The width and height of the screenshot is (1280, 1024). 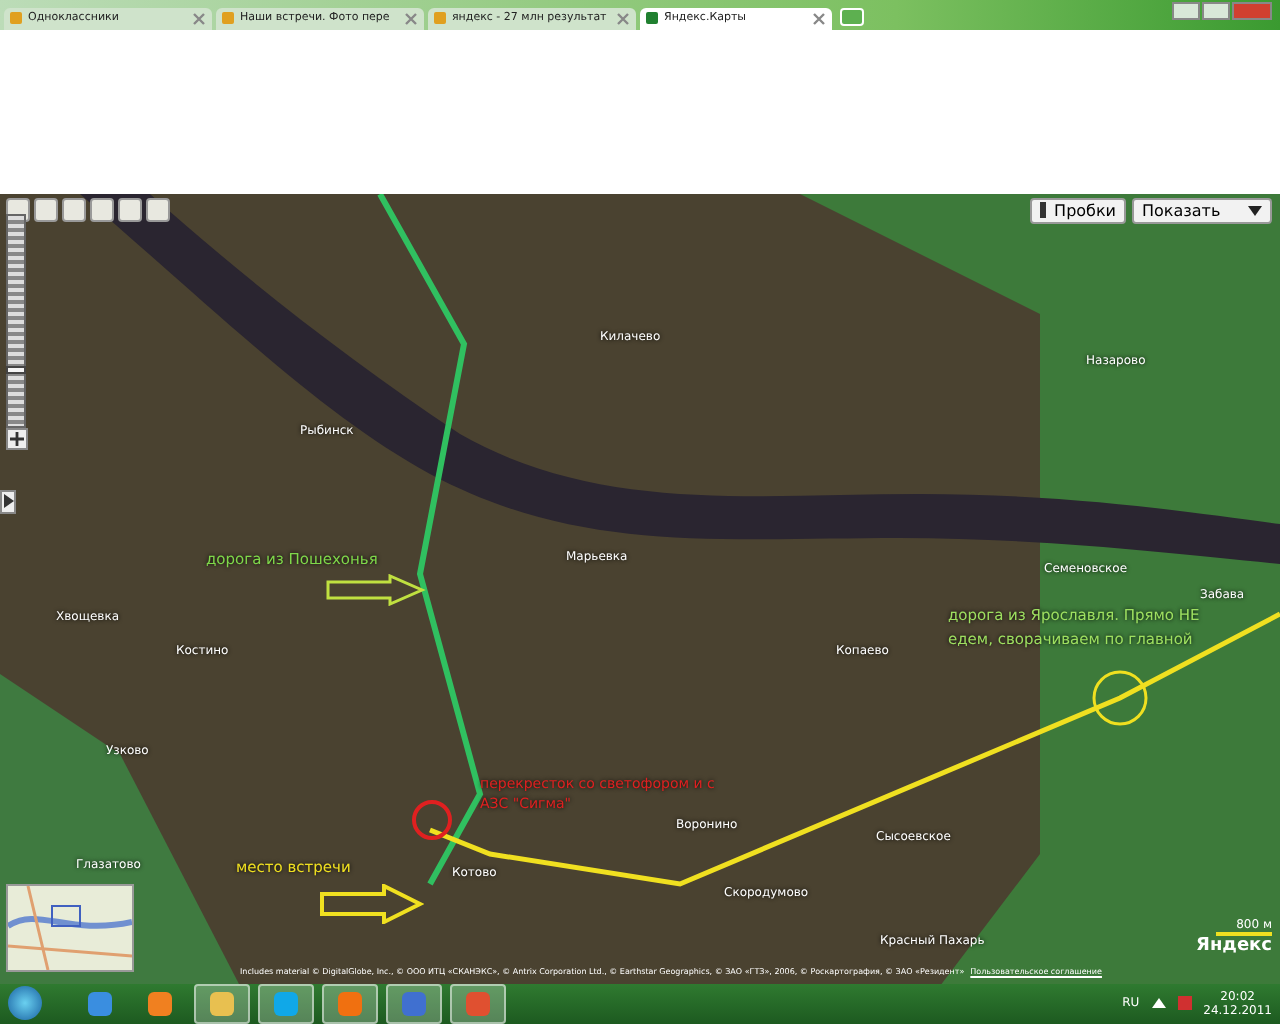 I want to click on show-dropdown: Показать, so click(x=1202, y=210).